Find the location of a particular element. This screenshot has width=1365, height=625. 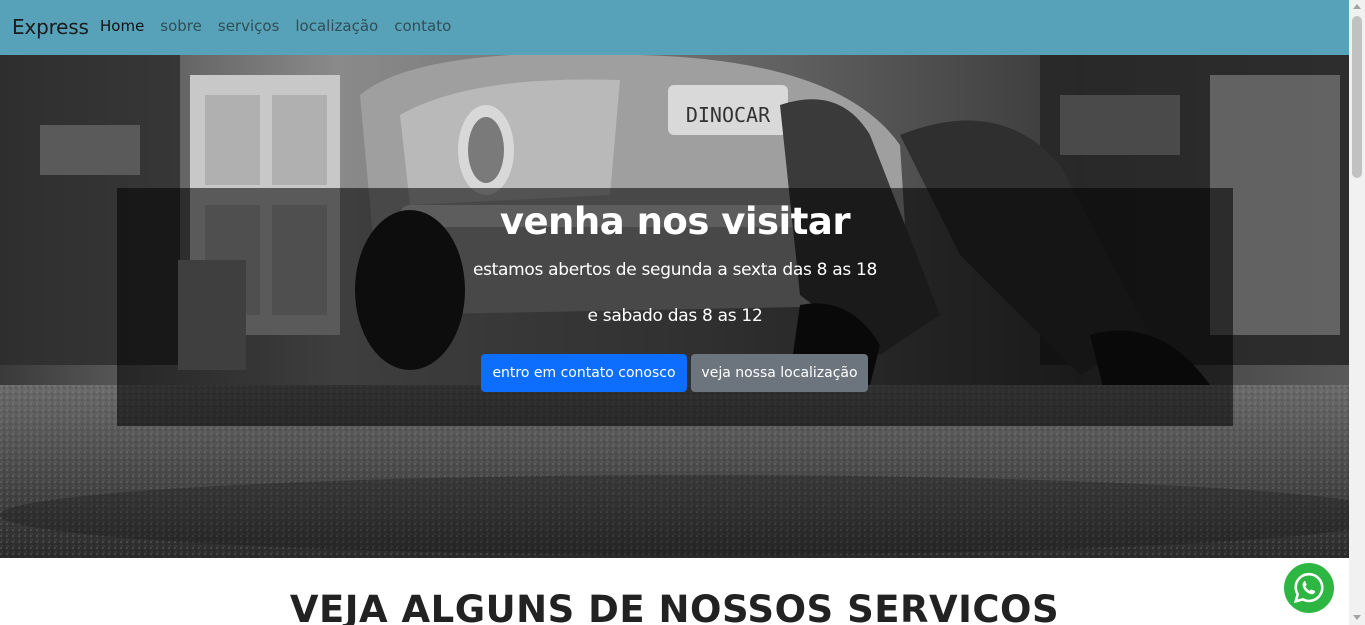

scroll-down-arrow-icon is located at coordinates (1357, 617).